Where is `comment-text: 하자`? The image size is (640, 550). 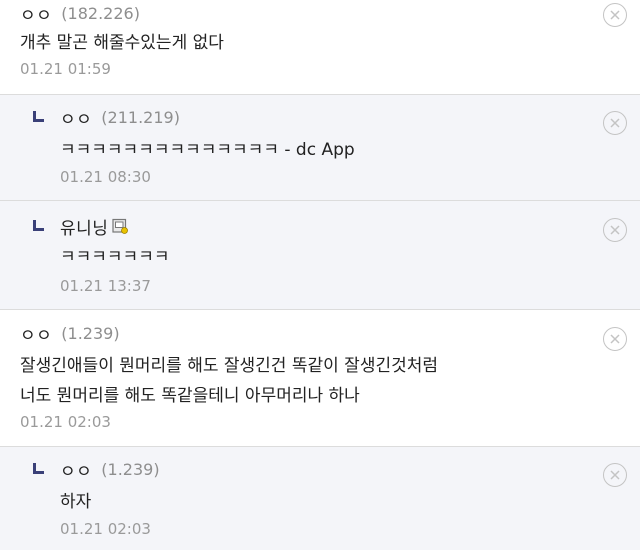 comment-text: 하자 is located at coordinates (76, 502).